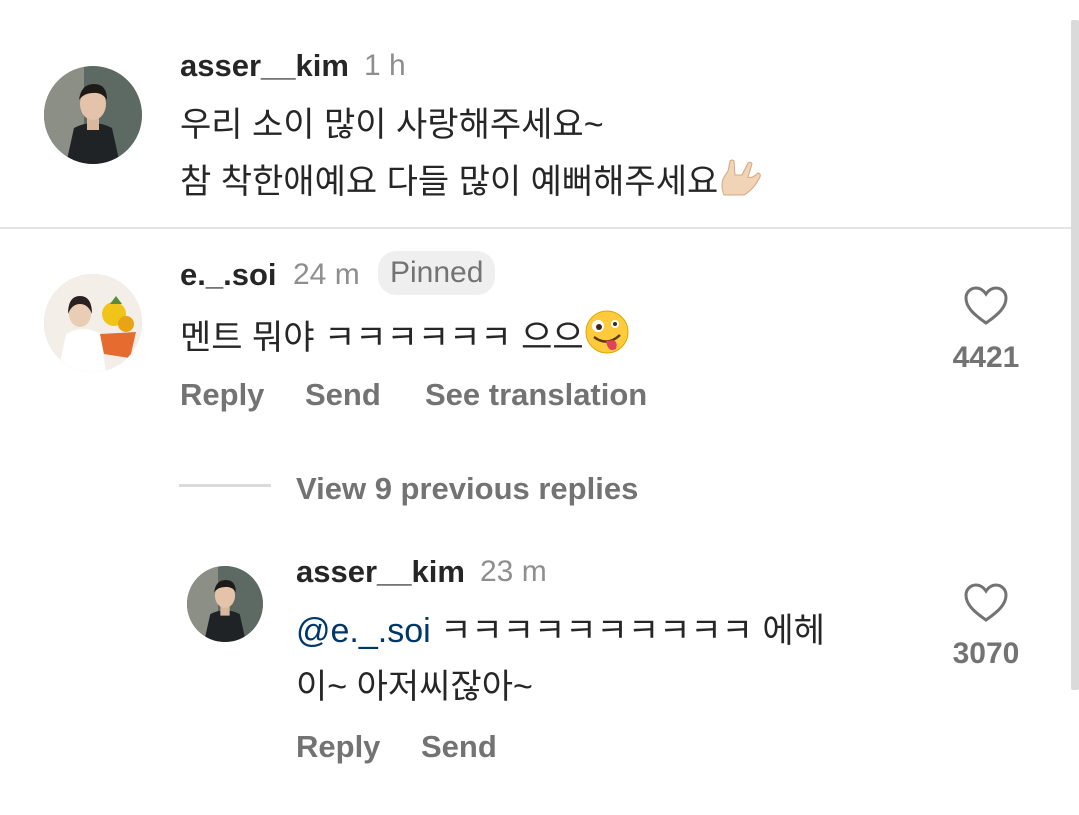  I want to click on avatar-asser-kim-reply, so click(225, 604).